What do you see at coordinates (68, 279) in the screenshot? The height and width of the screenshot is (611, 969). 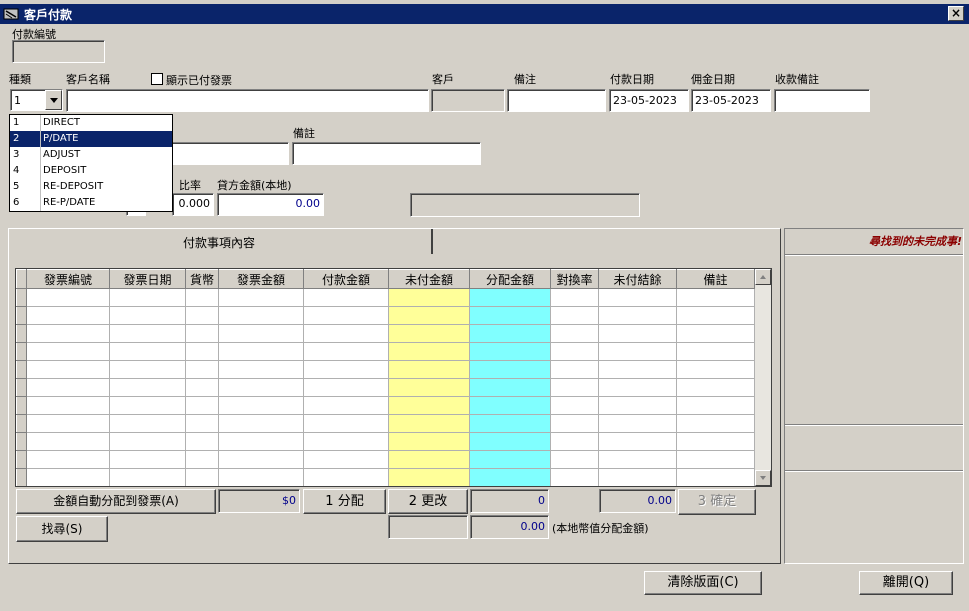 I see `col-invoice-no: 發票編號` at bounding box center [68, 279].